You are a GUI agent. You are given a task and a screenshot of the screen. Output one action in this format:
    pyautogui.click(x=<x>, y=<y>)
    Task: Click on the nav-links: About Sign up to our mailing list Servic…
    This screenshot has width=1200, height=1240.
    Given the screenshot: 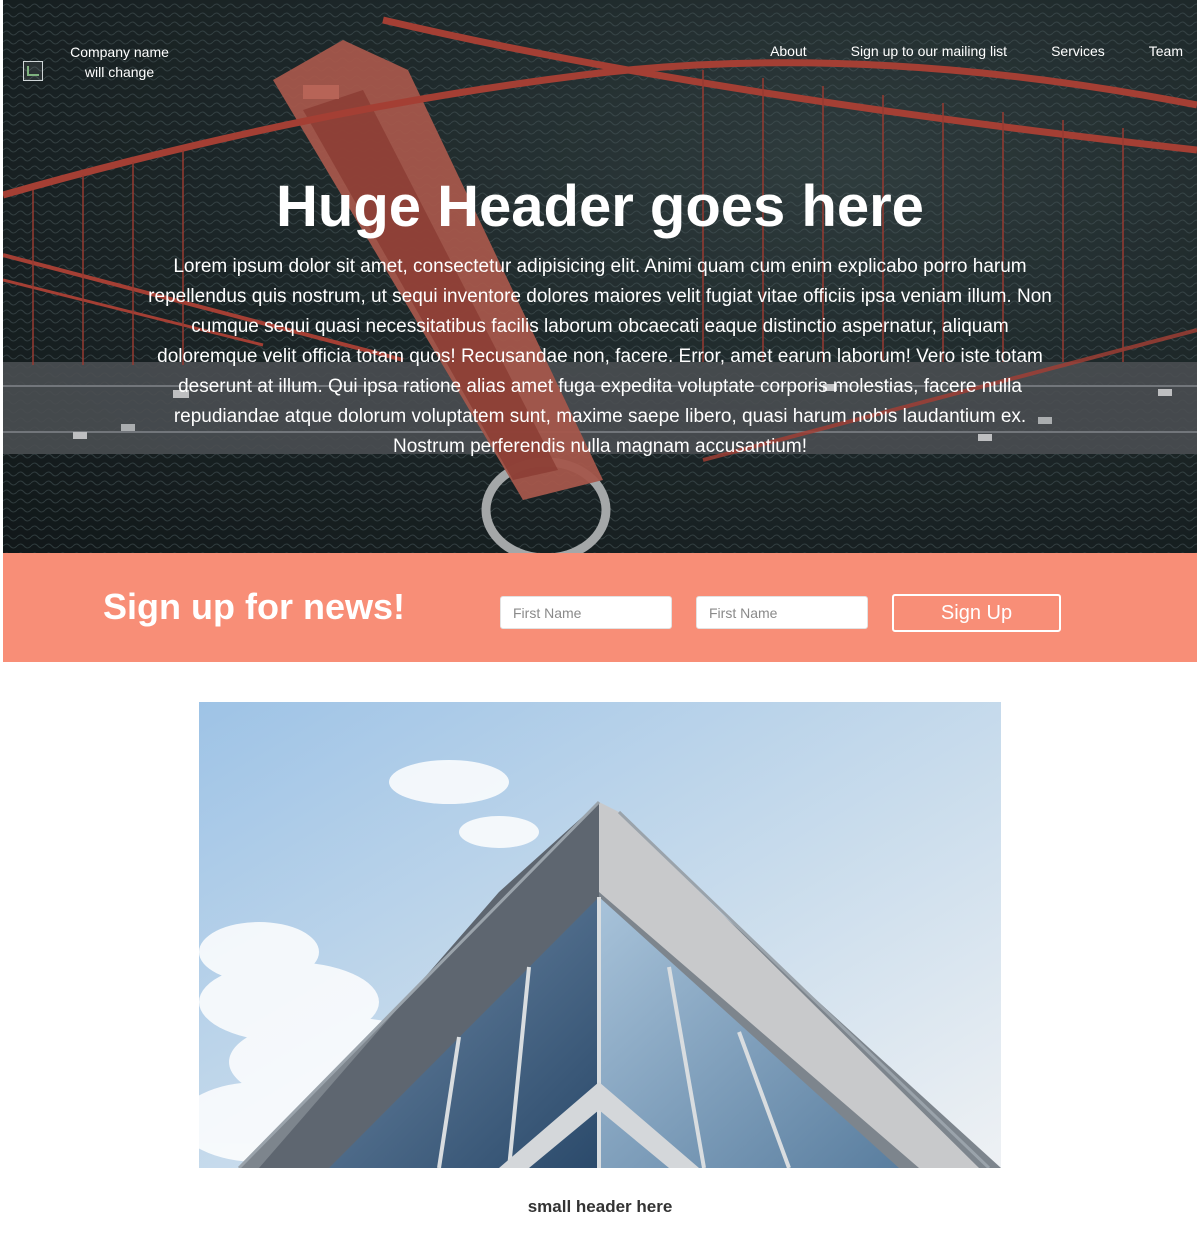 What is the action you would take?
    pyautogui.click(x=961, y=51)
    